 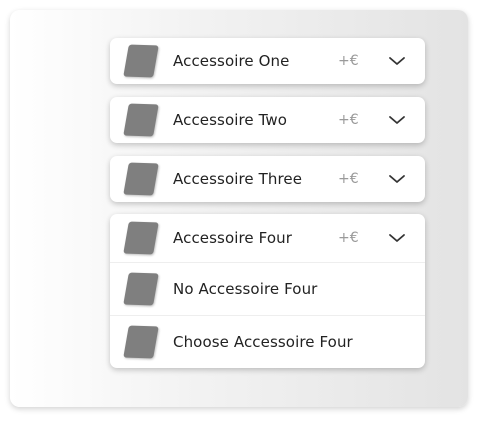 I want to click on accessory-label: Accessoire One, so click(x=231, y=61).